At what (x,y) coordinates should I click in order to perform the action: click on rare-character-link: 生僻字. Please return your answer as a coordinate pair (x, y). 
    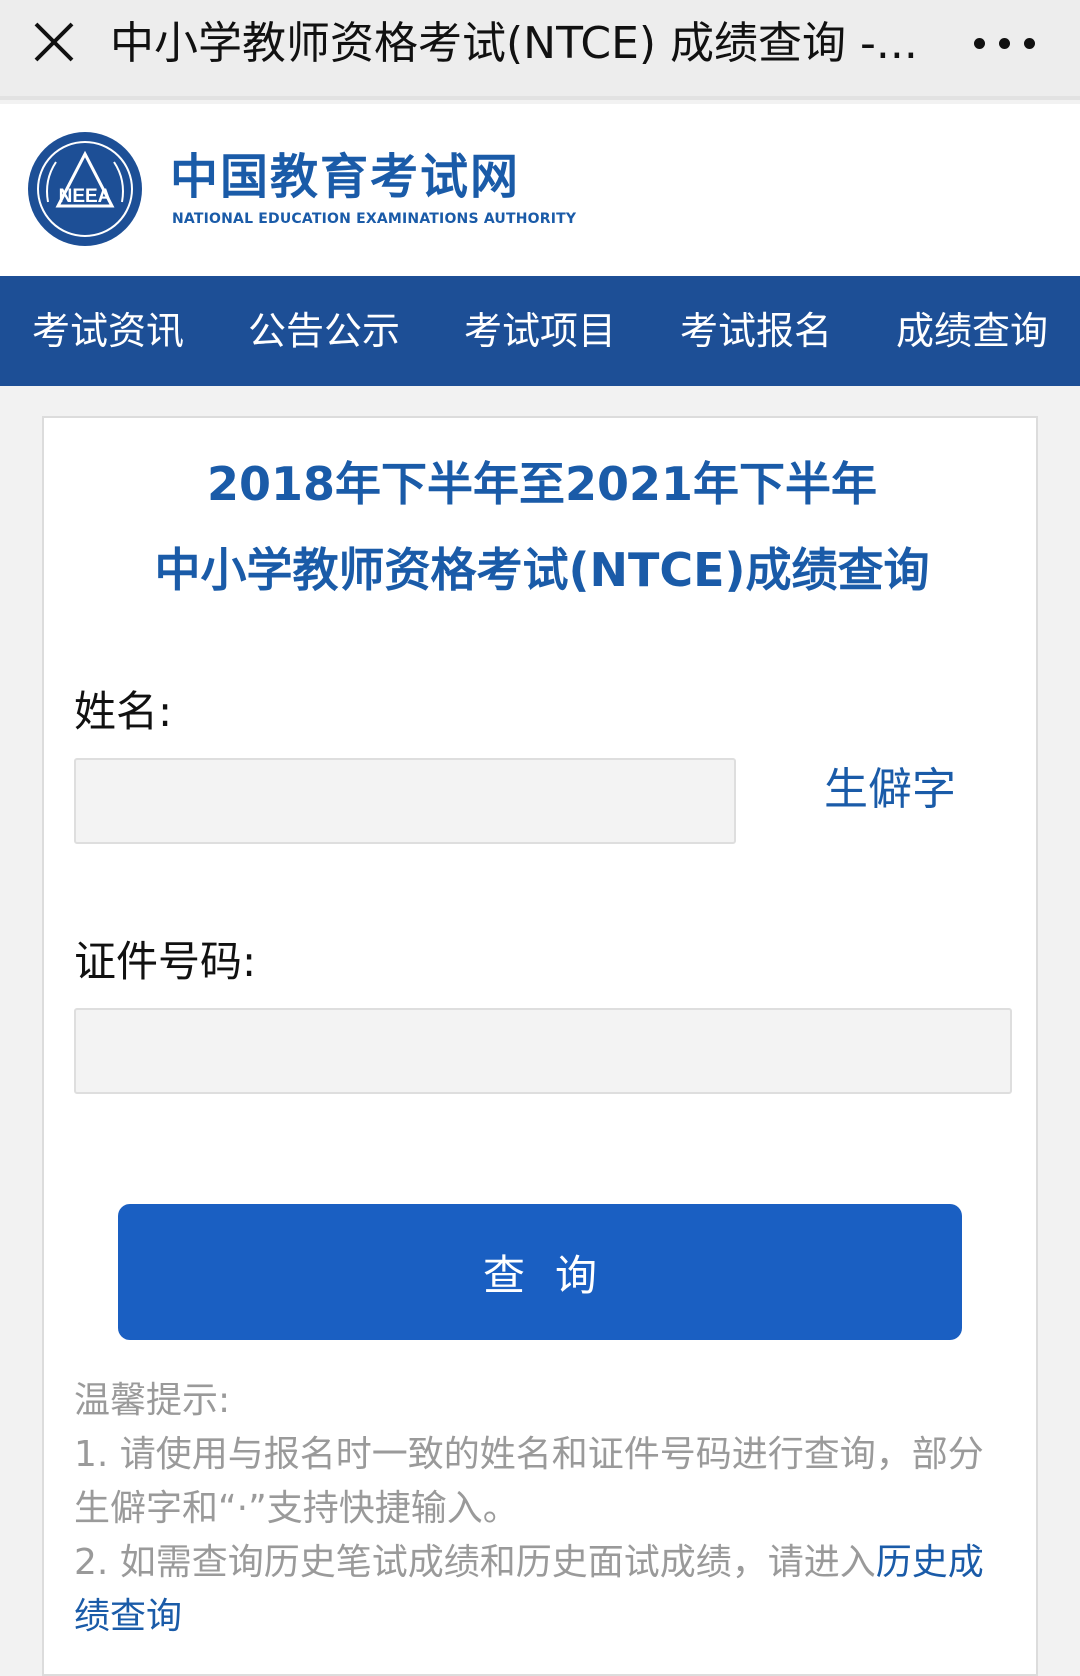
    Looking at the image, I should click on (890, 790).